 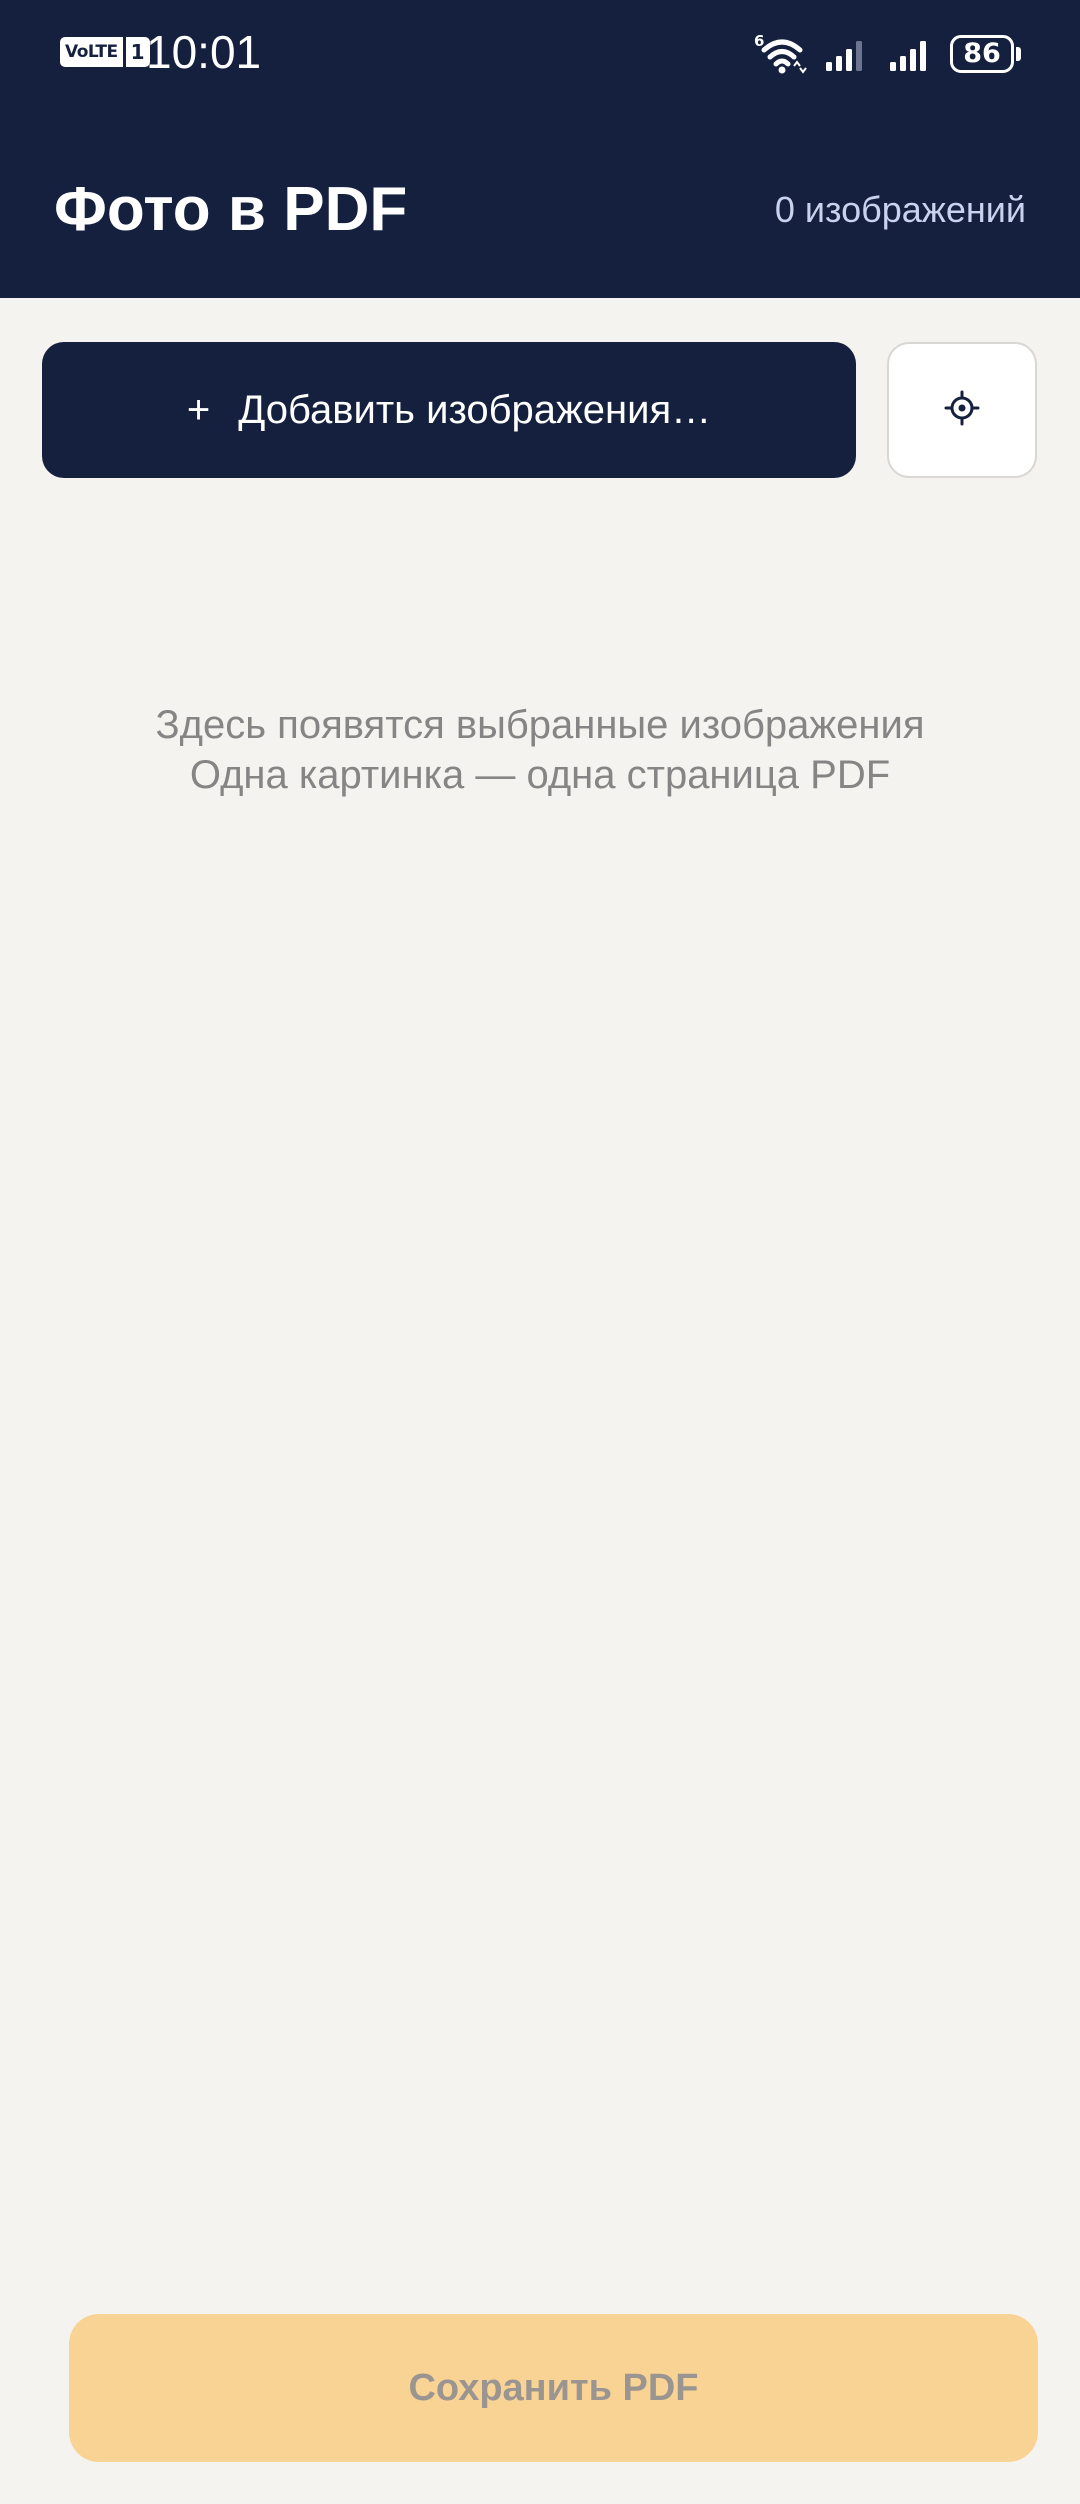 I want to click on battery-icon: 86, so click(x=986, y=54).